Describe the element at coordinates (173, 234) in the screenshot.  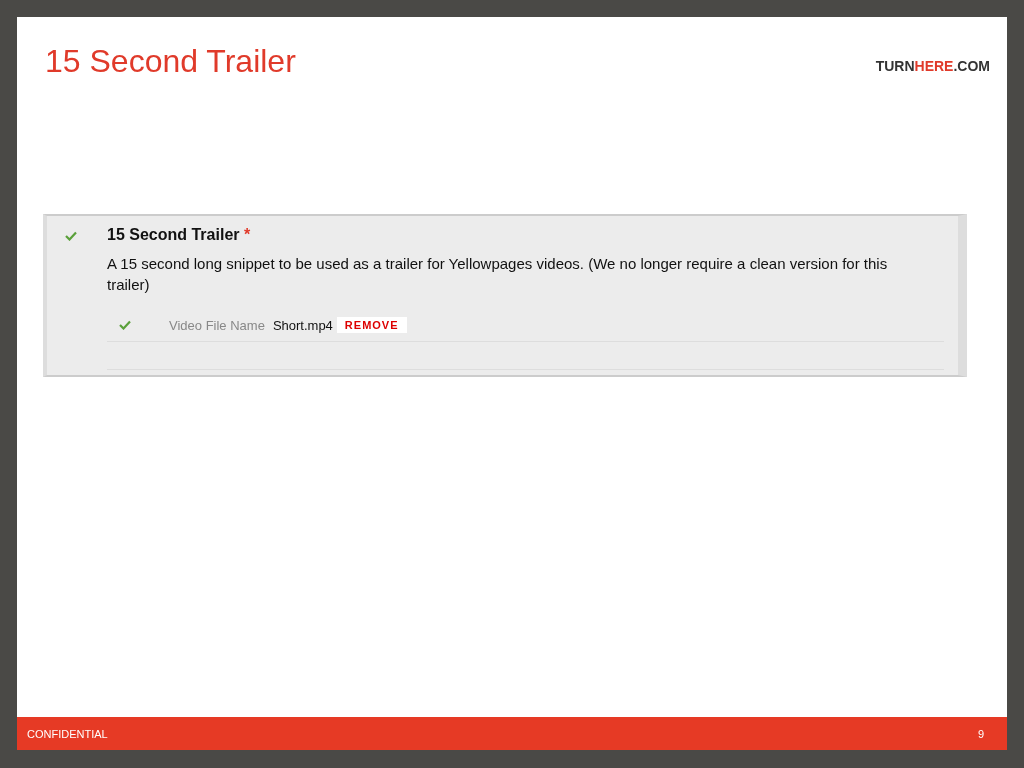
I see `field-title: 15 Second Trailer` at that location.